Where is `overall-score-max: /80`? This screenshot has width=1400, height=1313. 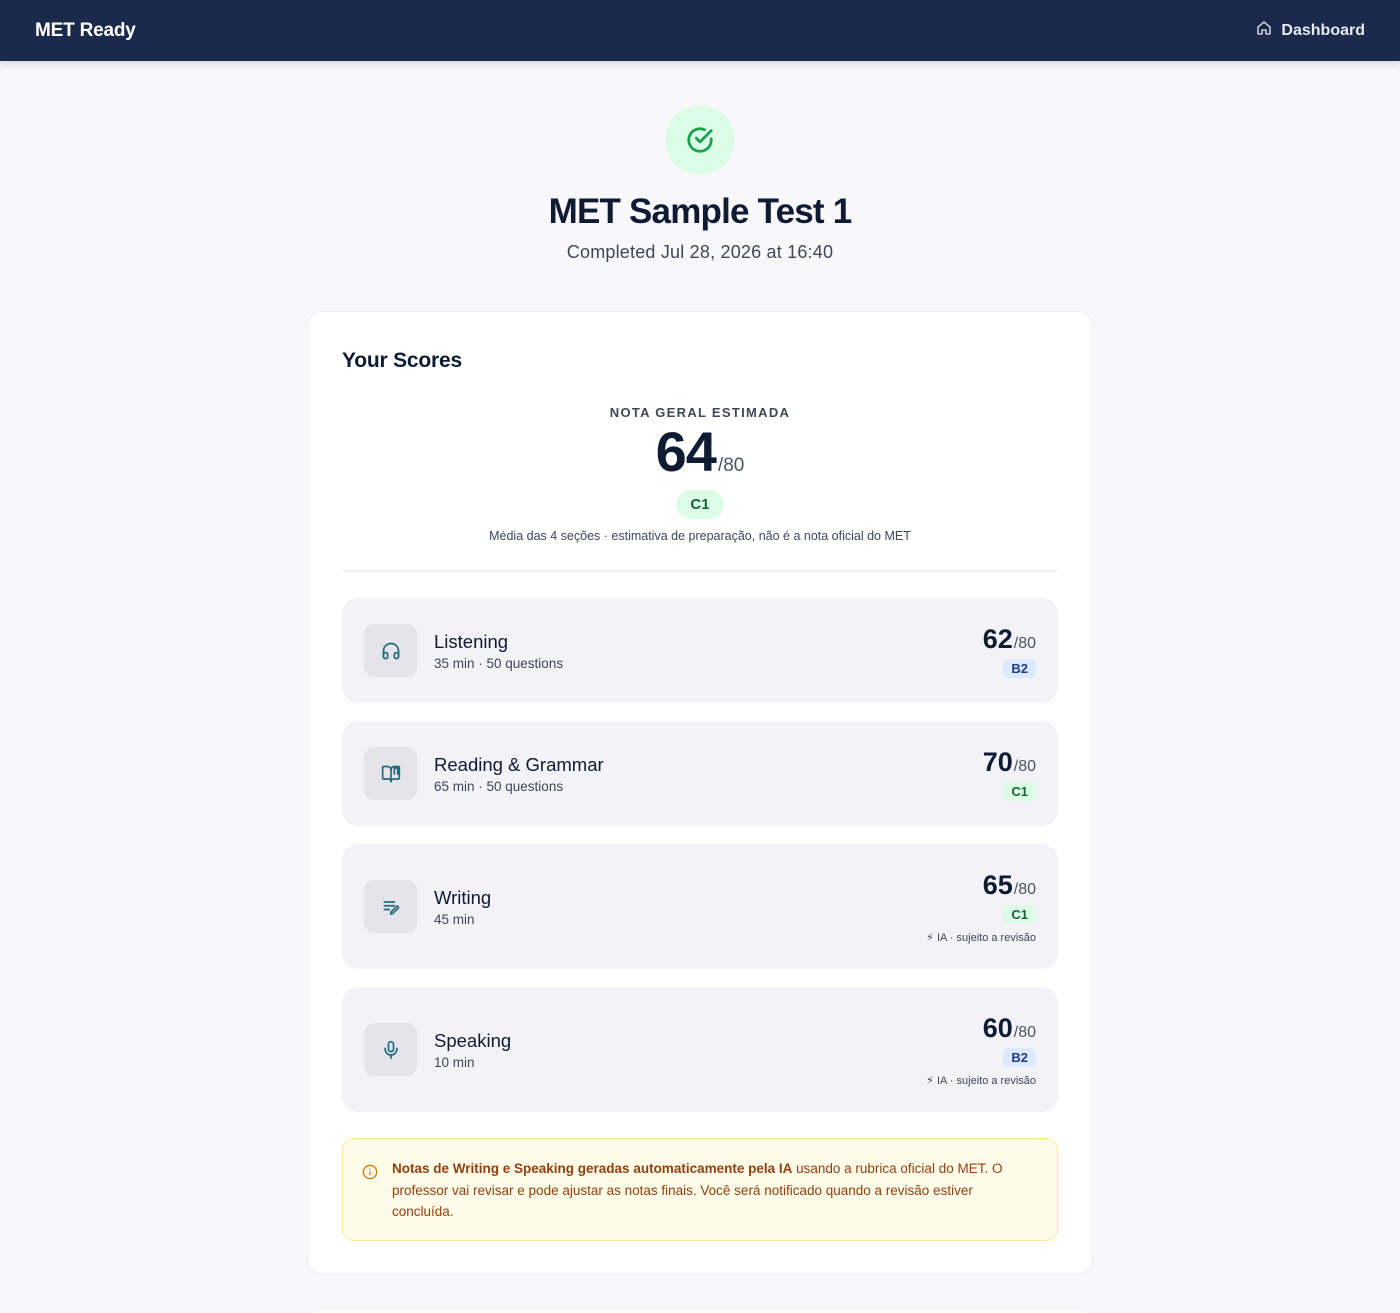 overall-score-max: /80 is located at coordinates (731, 465).